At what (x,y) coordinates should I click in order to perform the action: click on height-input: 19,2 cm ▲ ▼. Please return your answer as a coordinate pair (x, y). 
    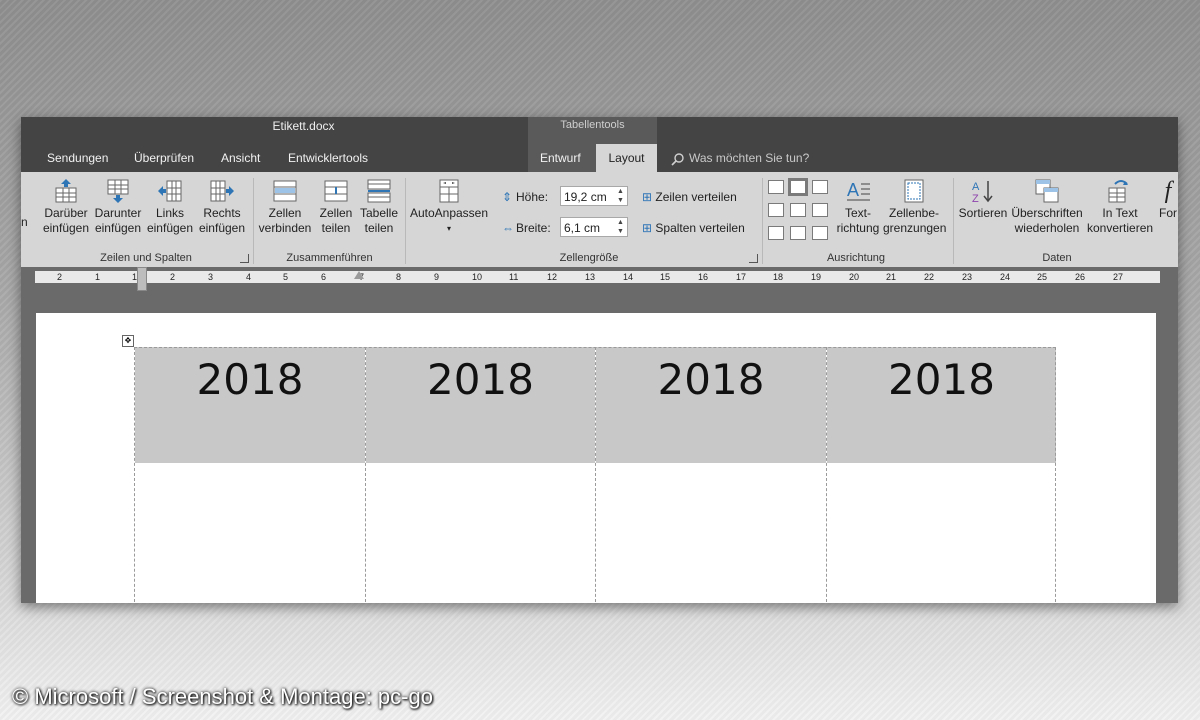
    Looking at the image, I should click on (594, 196).